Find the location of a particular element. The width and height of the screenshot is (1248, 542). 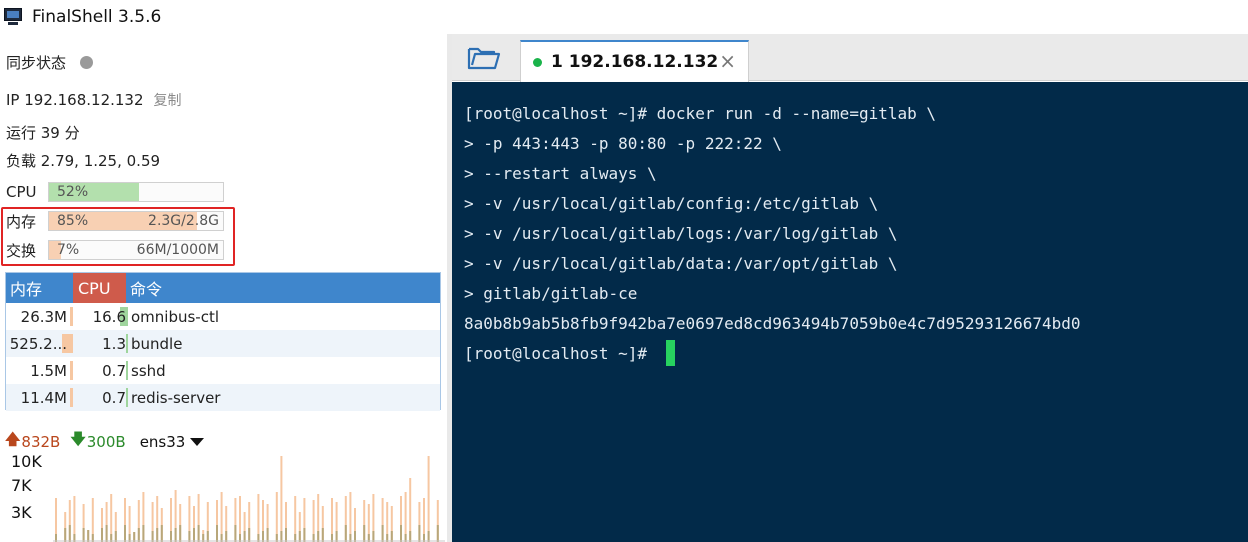

dropdown-caret-icon is located at coordinates (197, 441).